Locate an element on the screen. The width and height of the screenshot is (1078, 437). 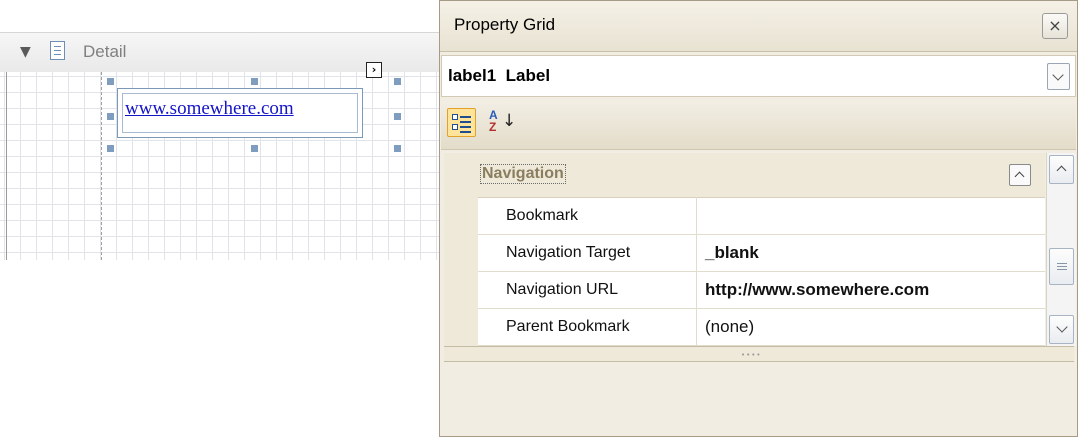
scroll-down-button is located at coordinates (1061, 329).